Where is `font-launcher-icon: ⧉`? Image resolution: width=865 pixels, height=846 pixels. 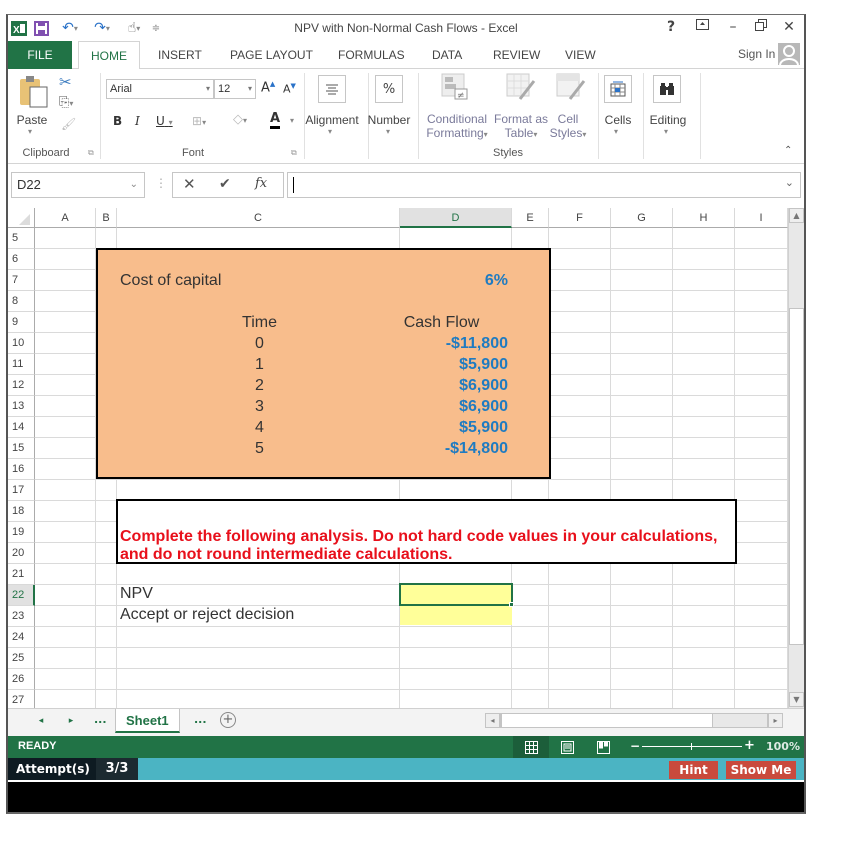
font-launcher-icon: ⧉ is located at coordinates (294, 153).